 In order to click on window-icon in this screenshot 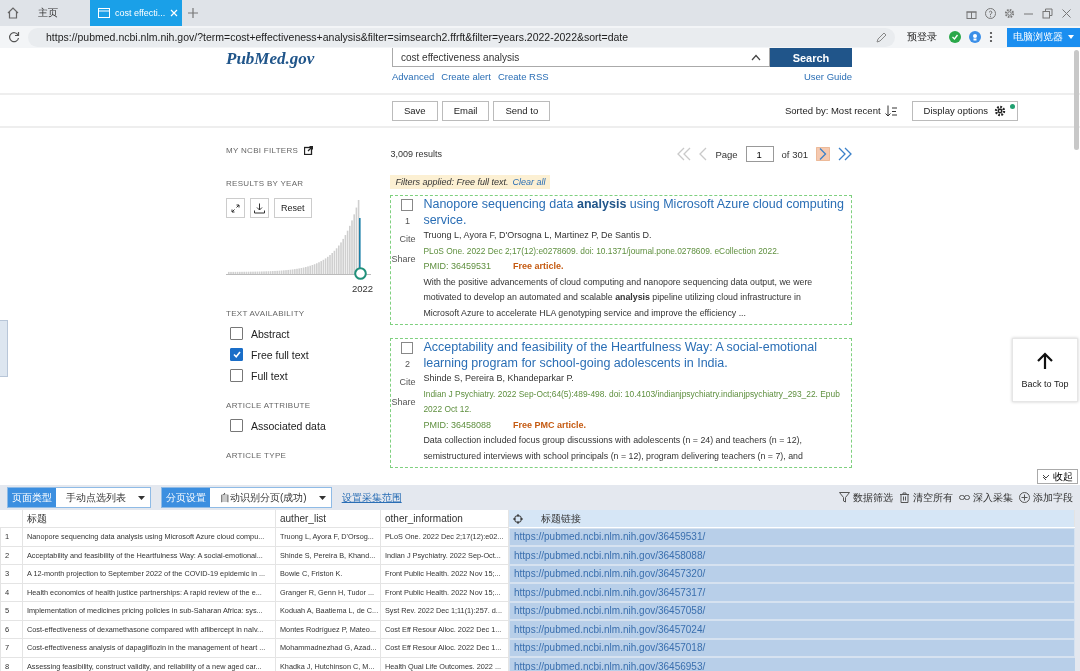, I will do `click(104, 13)`.